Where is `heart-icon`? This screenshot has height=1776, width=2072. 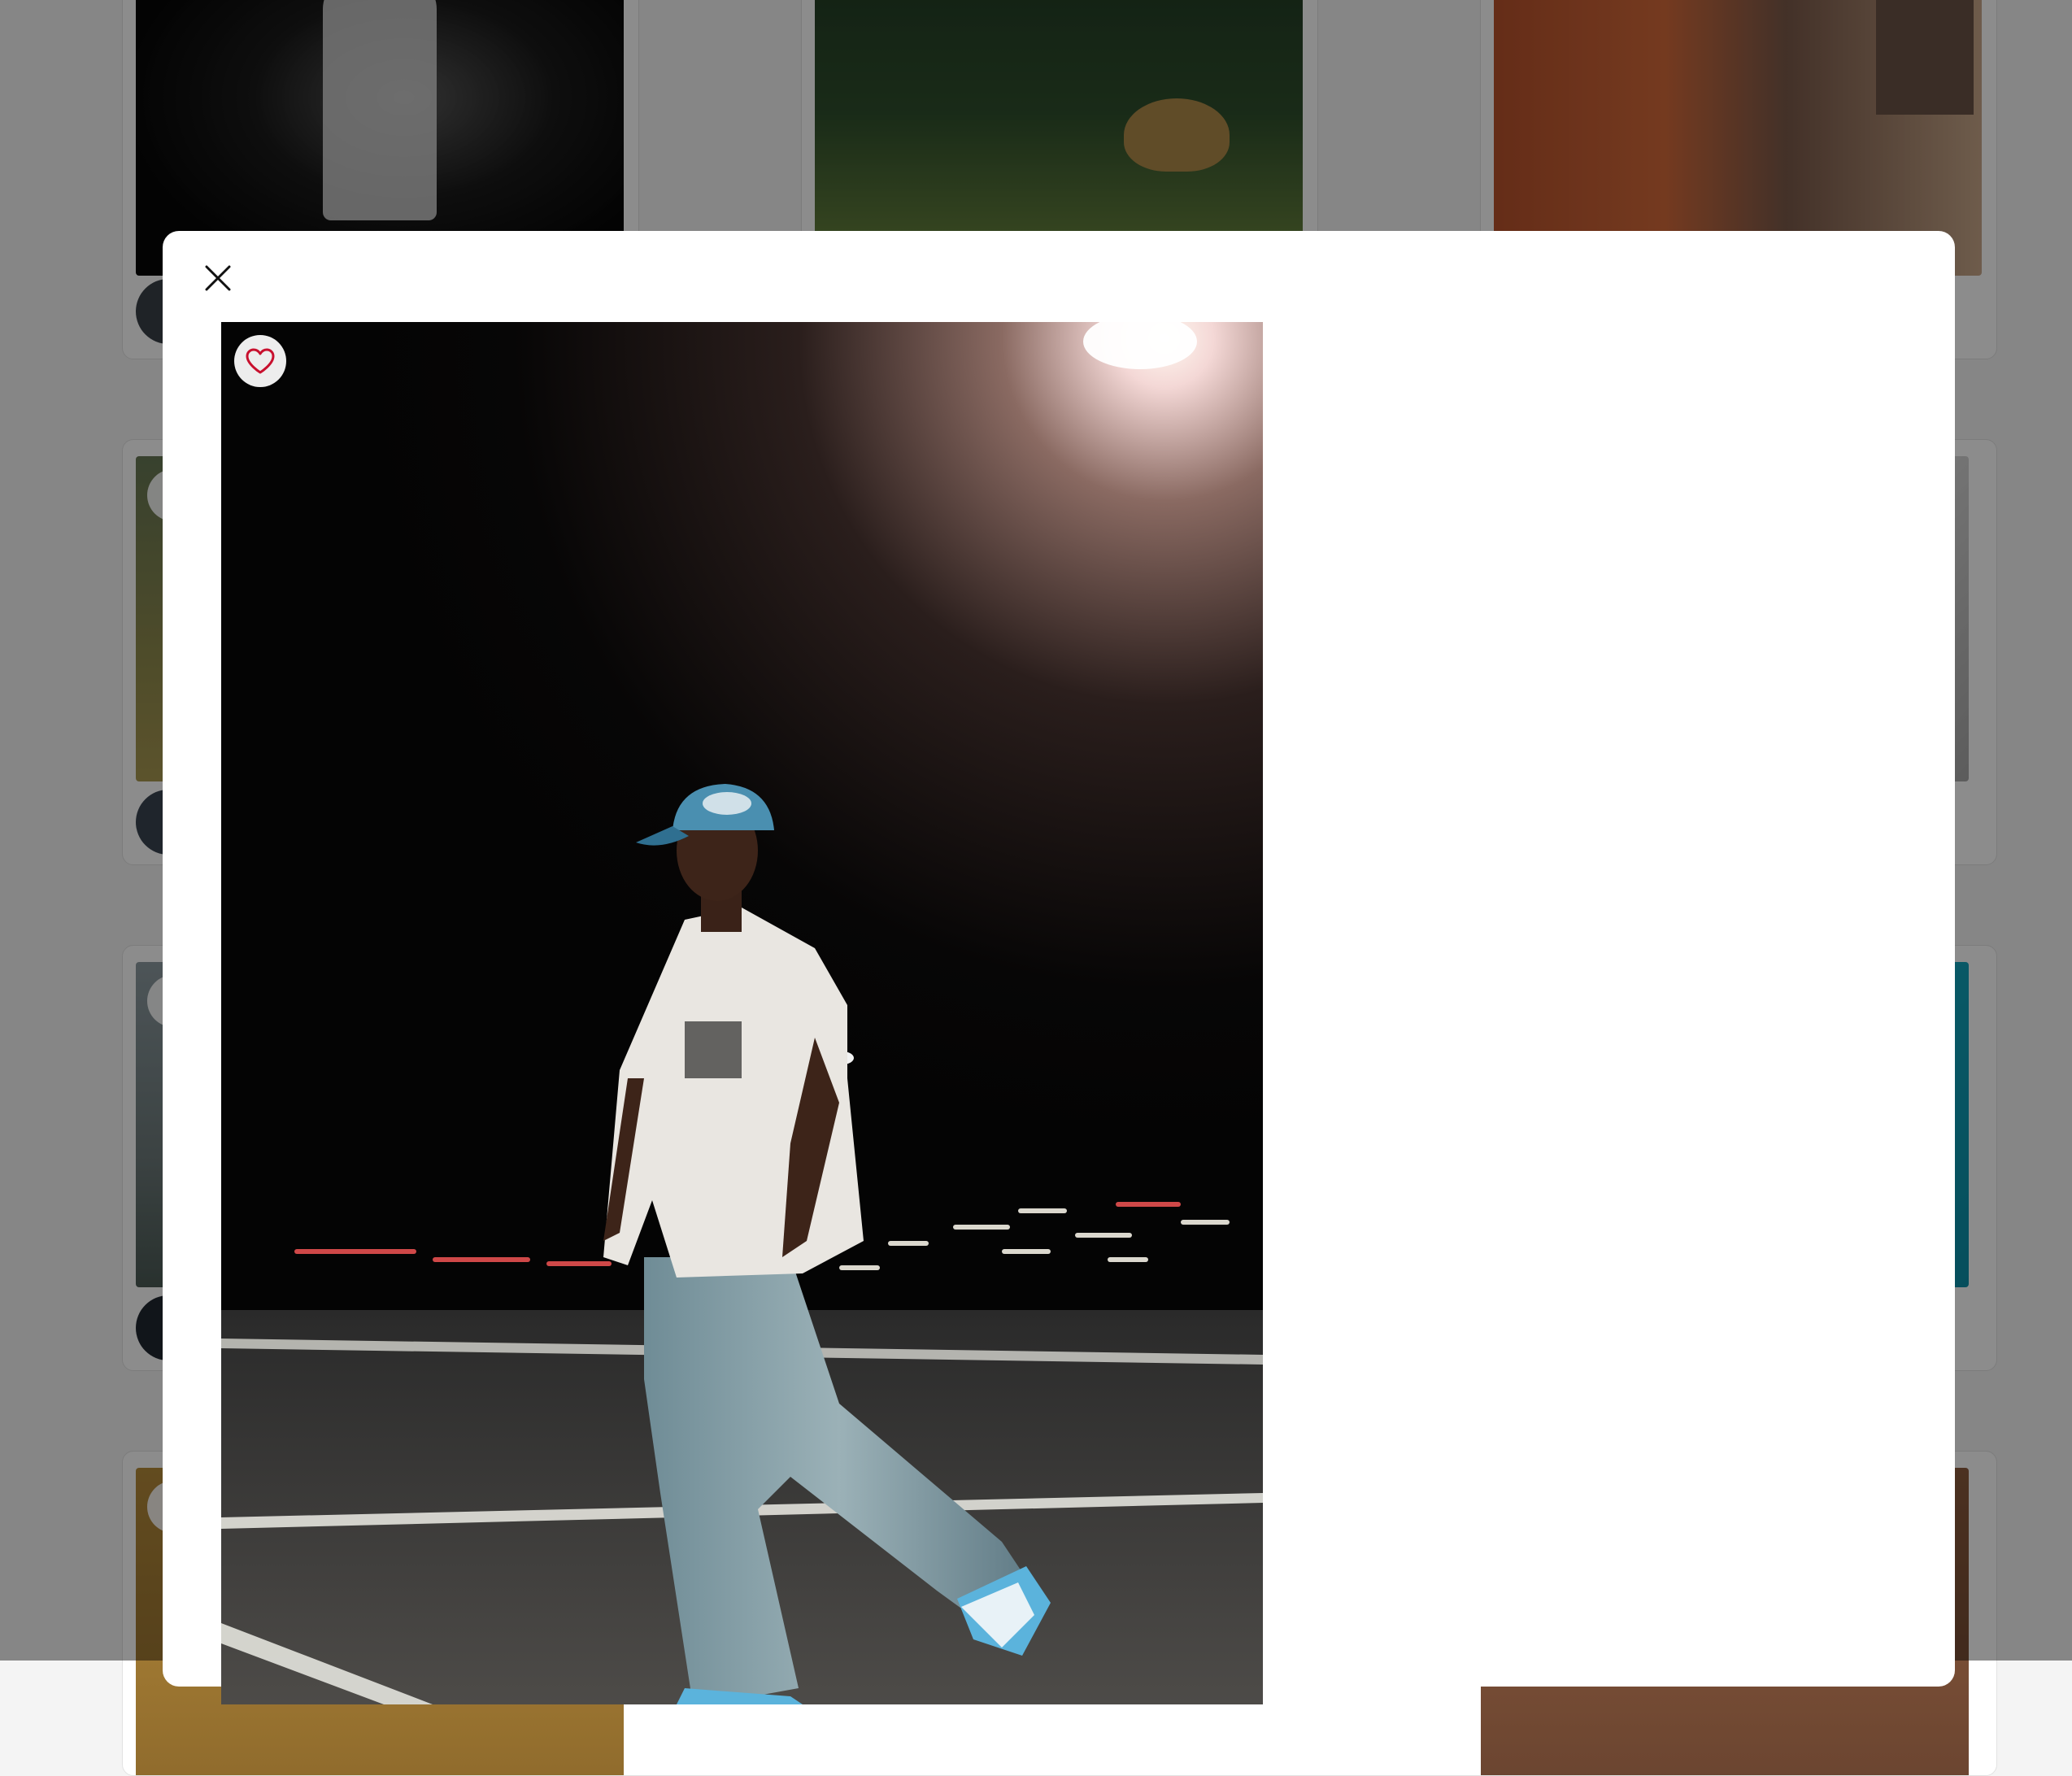
heart-icon is located at coordinates (261, 361).